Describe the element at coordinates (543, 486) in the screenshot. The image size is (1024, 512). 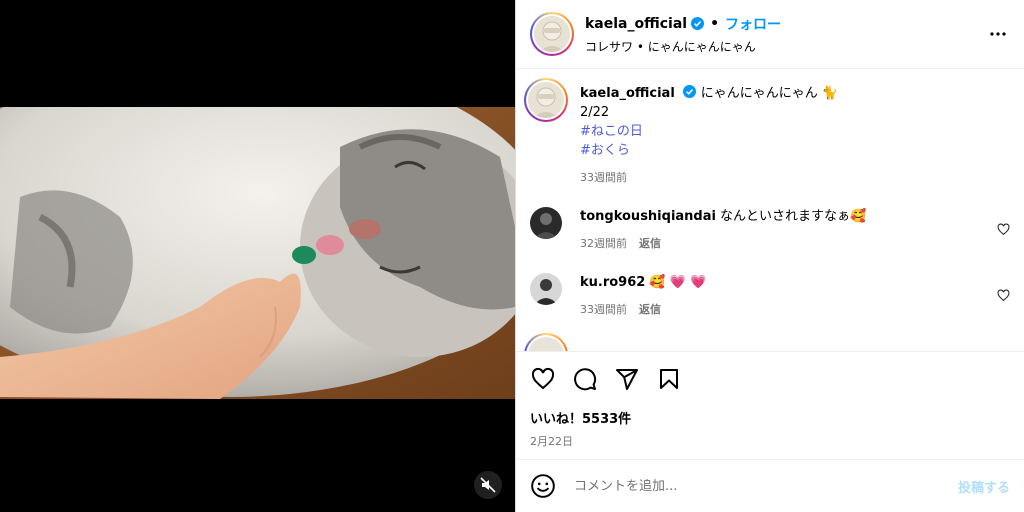
I see `emoji-icon` at that location.